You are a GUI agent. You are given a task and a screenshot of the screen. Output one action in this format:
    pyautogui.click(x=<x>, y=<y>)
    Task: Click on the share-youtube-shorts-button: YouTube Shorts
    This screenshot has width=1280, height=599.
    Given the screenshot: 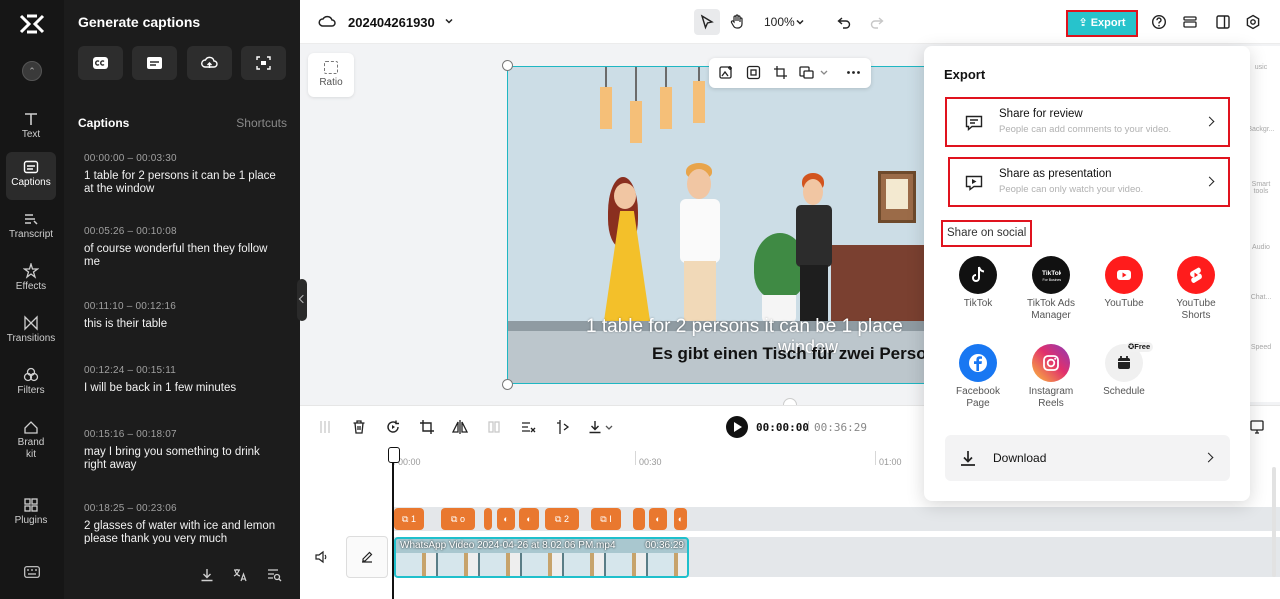 What is the action you would take?
    pyautogui.click(x=1196, y=289)
    